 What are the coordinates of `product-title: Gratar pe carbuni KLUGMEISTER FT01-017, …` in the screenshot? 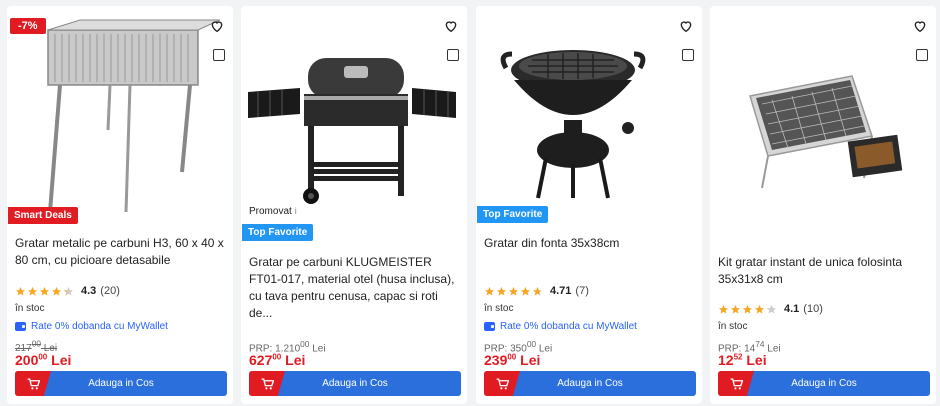 It's located at (355, 288).